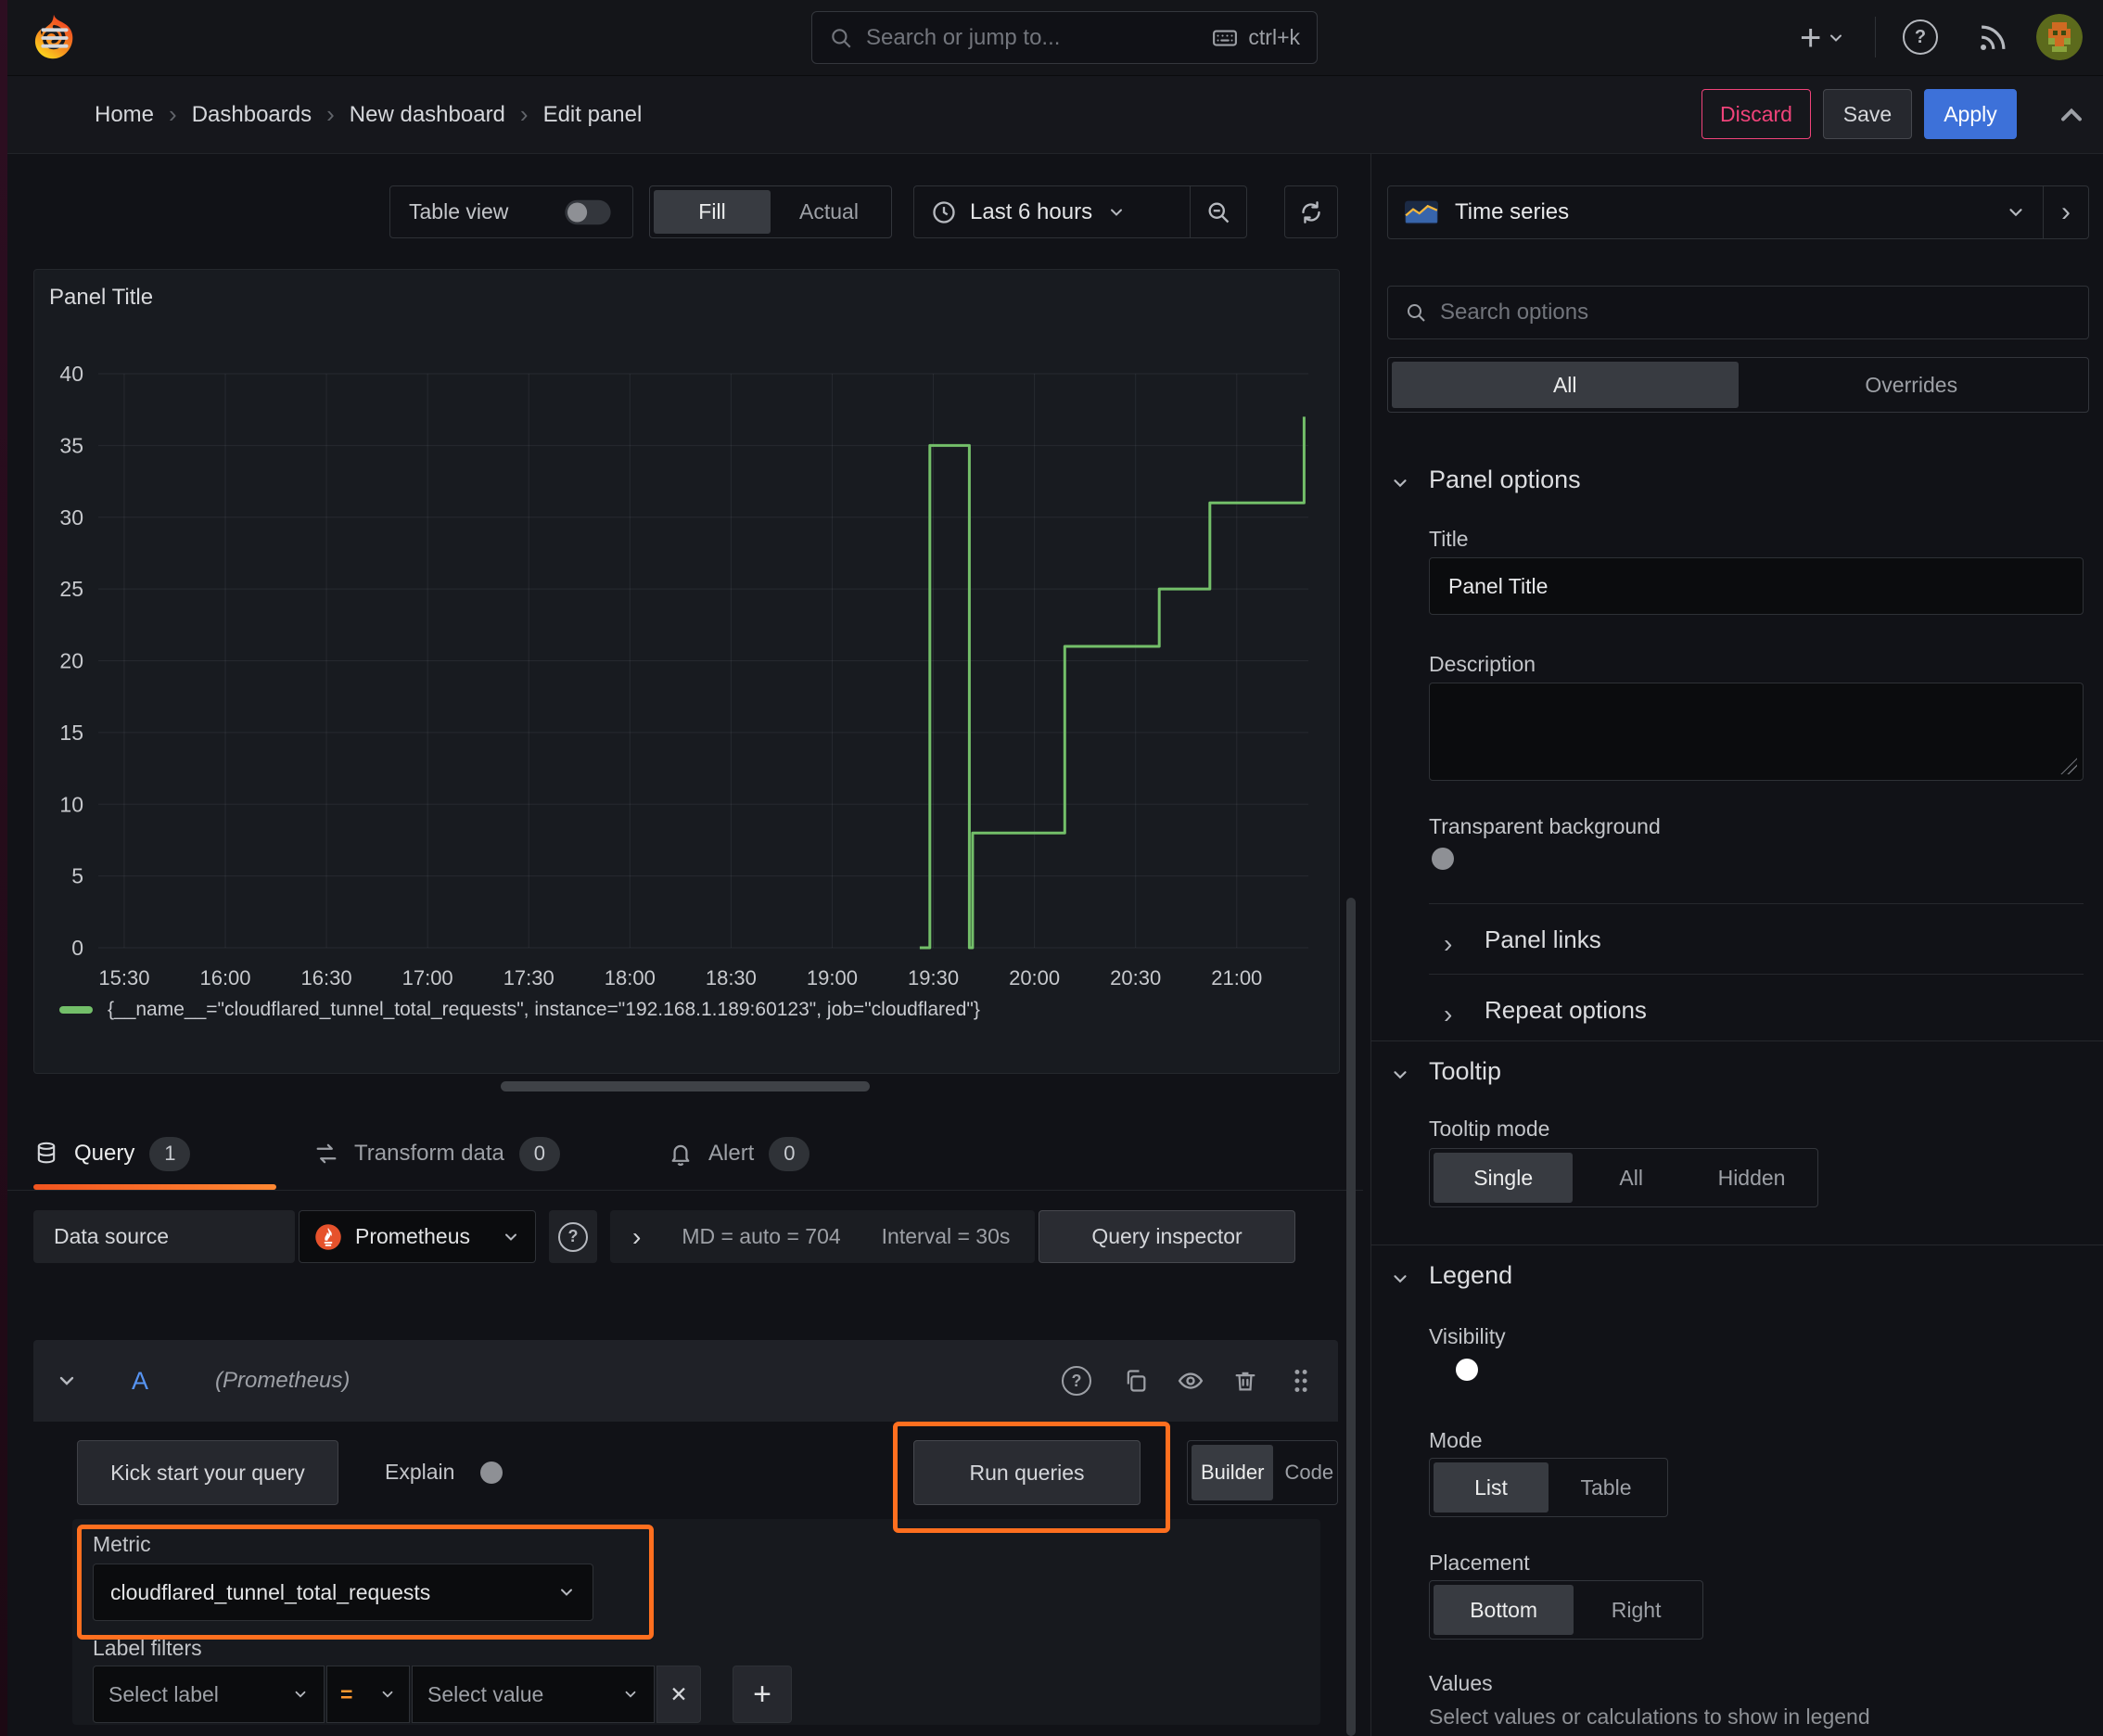 Image resolution: width=2103 pixels, height=1736 pixels. Describe the element at coordinates (1606, 1487) in the screenshot. I see `legend-mode-table: Table` at that location.